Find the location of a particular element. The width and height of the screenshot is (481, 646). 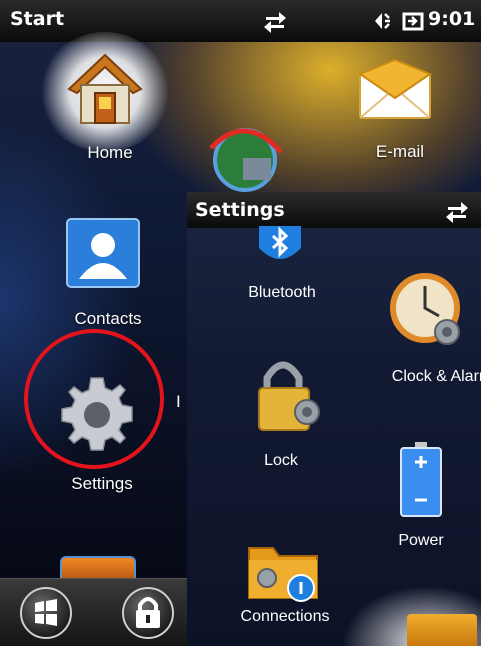

battery-icon is located at coordinates (421, 479).